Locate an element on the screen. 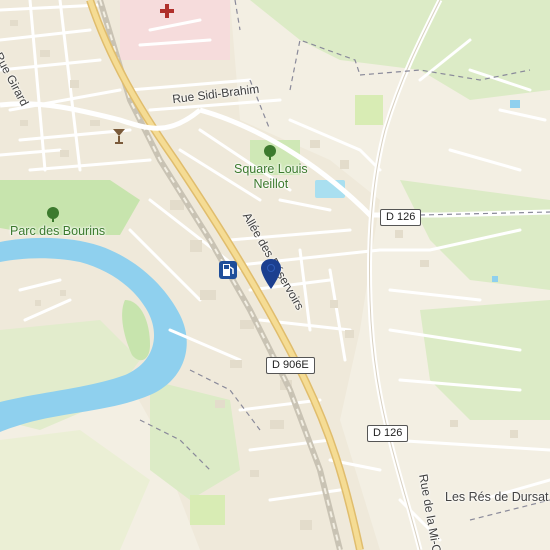 This screenshot has height=550, width=550. road-shield-d906e: D 906E is located at coordinates (290, 365).